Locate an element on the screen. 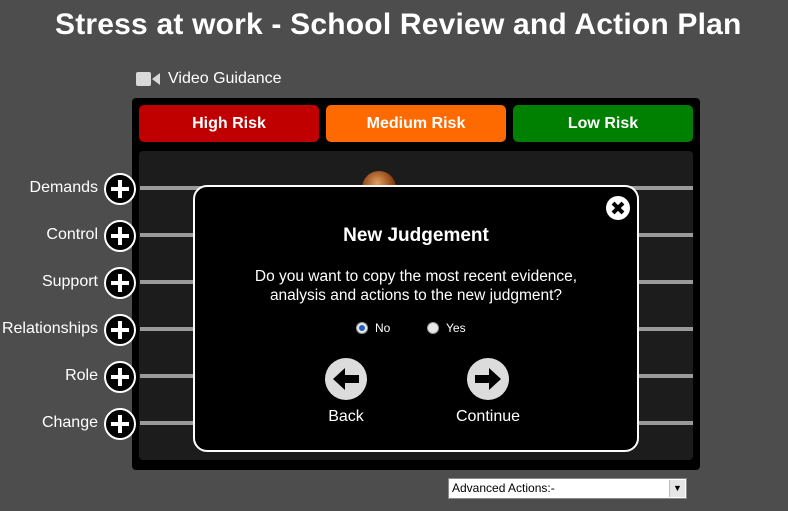 The width and height of the screenshot is (788, 511). advanced-actions-select: Advanced Actions:- ▼ is located at coordinates (567, 488).